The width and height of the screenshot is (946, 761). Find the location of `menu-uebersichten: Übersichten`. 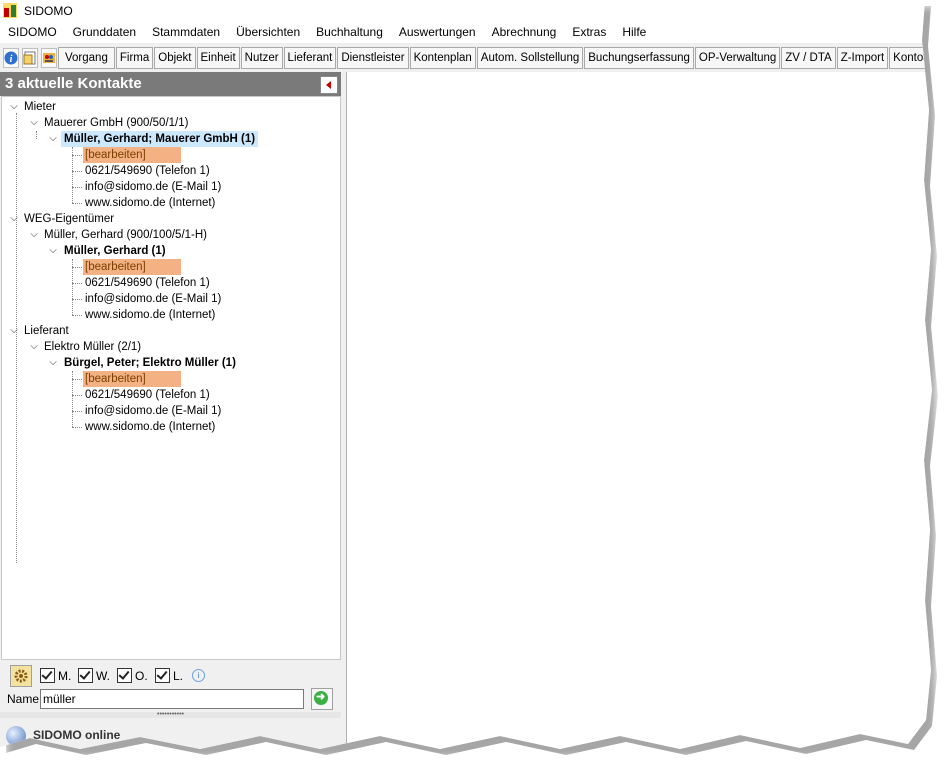

menu-uebersichten: Übersichten is located at coordinates (268, 32).